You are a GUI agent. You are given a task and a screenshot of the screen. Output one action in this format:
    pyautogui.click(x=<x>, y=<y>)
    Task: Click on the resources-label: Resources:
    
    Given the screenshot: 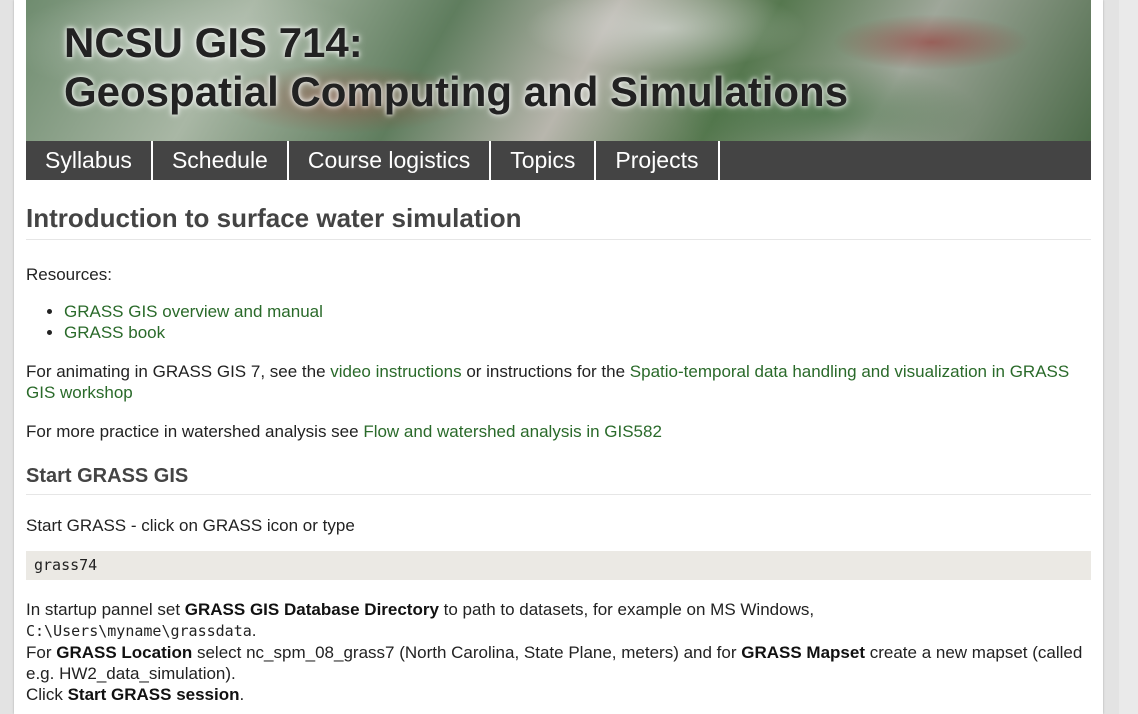 What is the action you would take?
    pyautogui.click(x=69, y=274)
    